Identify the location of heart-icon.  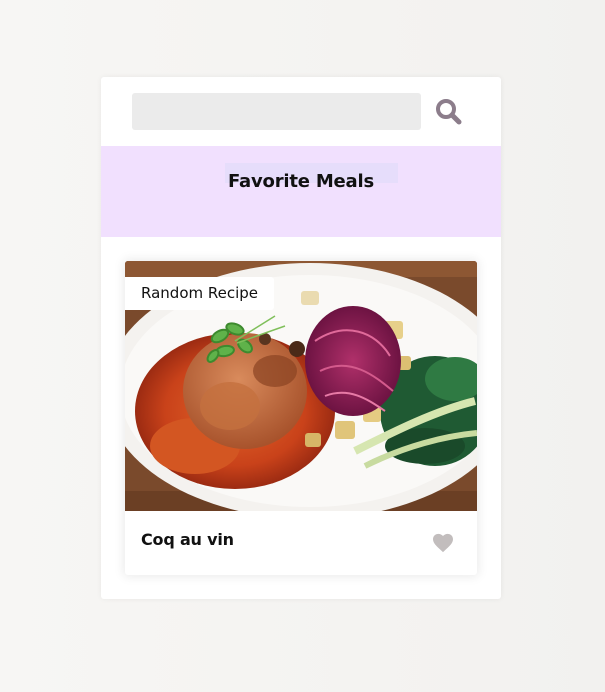
(443, 543).